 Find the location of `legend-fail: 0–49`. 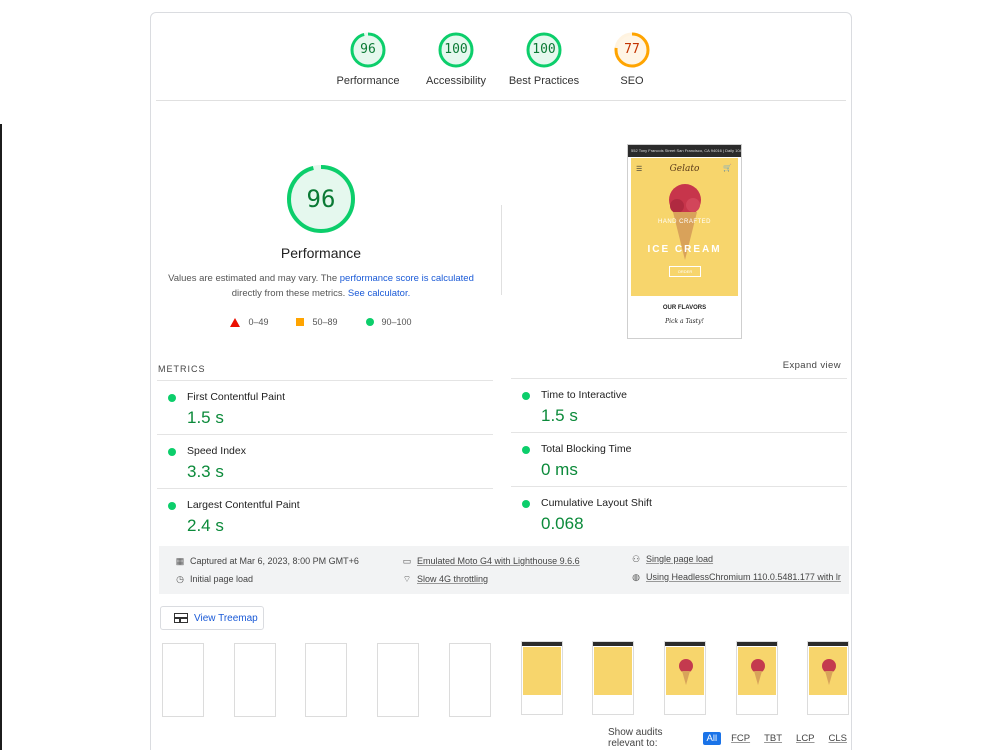

legend-fail: 0–49 is located at coordinates (249, 322).